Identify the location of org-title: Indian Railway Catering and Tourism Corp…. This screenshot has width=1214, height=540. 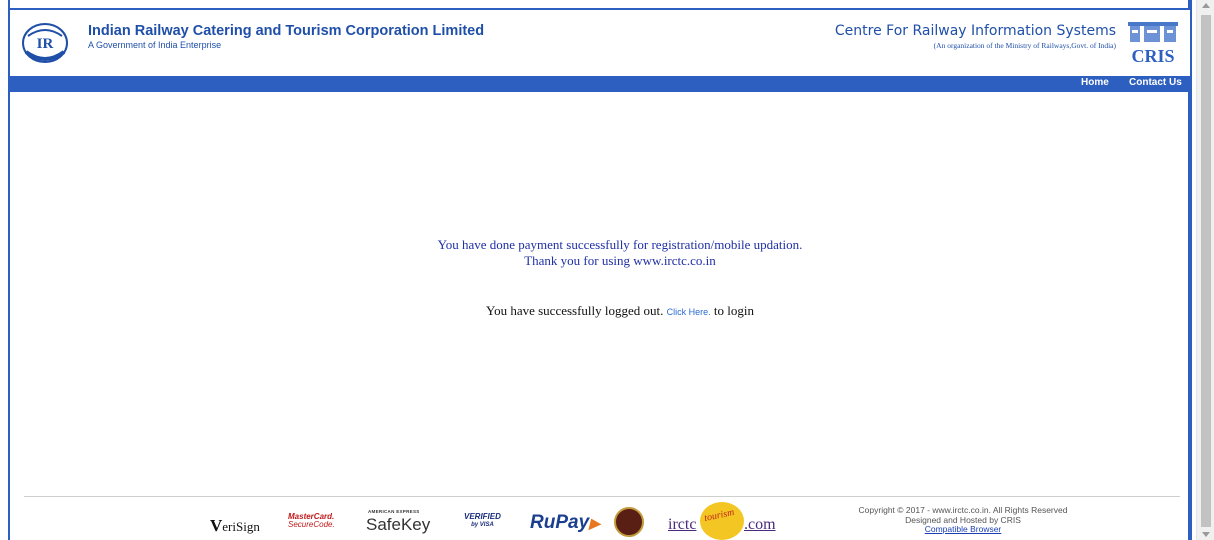
(286, 31).